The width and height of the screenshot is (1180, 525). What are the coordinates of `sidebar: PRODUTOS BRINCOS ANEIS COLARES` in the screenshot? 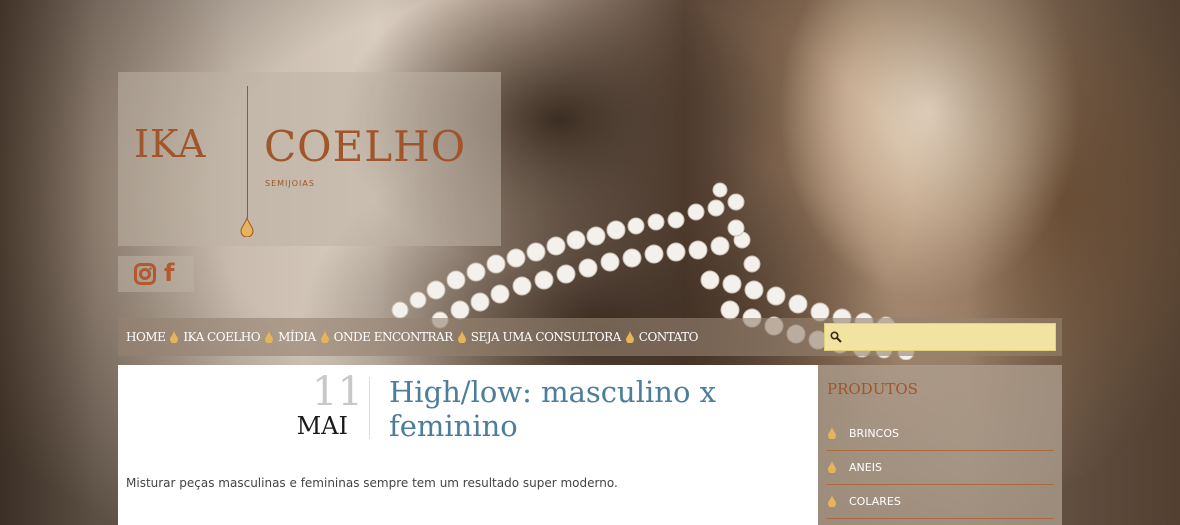 It's located at (940, 445).